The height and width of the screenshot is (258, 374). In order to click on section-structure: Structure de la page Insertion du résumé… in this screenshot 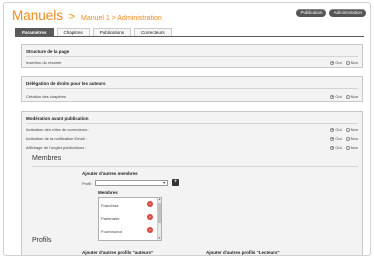, I will do `click(192, 56)`.